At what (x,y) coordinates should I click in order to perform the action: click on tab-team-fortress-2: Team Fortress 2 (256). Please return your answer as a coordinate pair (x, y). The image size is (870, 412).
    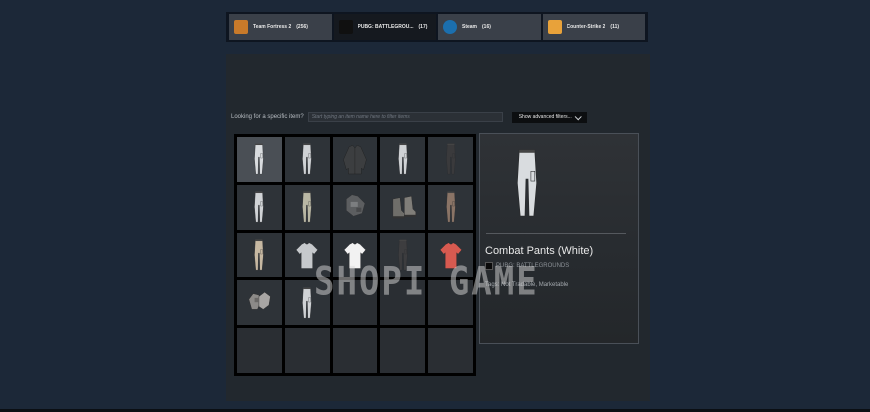
    Looking at the image, I should click on (280, 27).